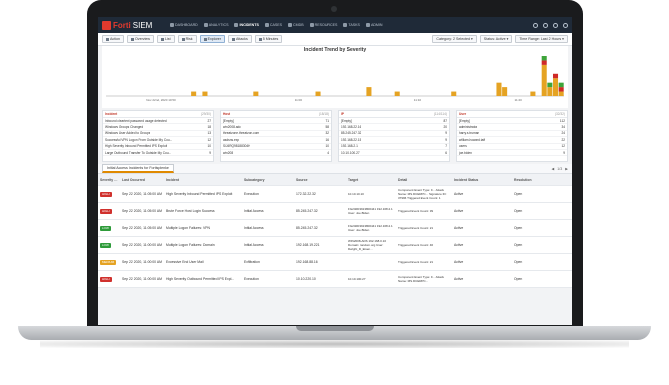  I want to click on facet-value: william.howard.taft, so click(472, 139).